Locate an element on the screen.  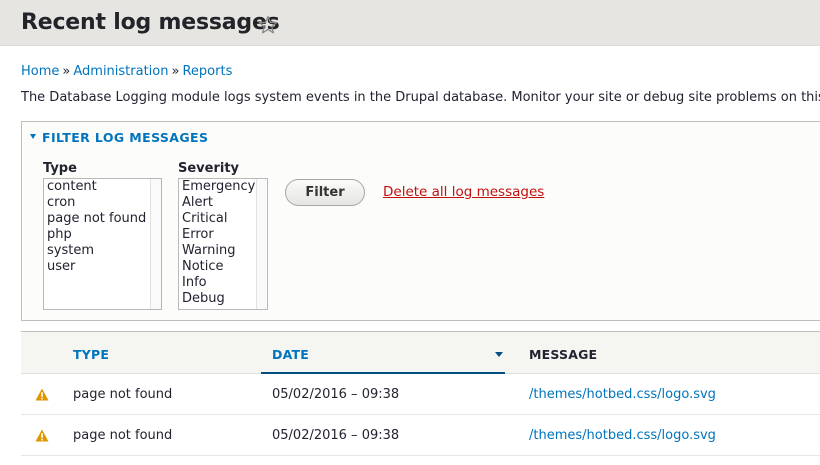
type-select: content cron page not found php system user is located at coordinates (102, 244).